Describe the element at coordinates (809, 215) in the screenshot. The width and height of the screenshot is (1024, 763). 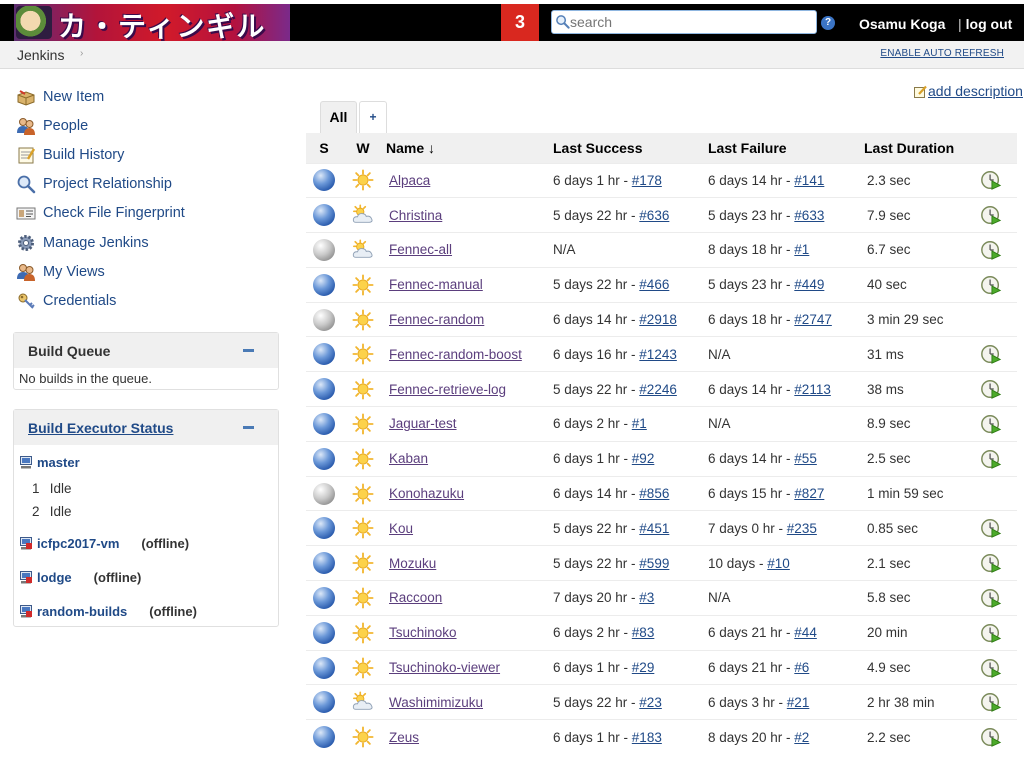
I see `build-number-link: #633` at that location.